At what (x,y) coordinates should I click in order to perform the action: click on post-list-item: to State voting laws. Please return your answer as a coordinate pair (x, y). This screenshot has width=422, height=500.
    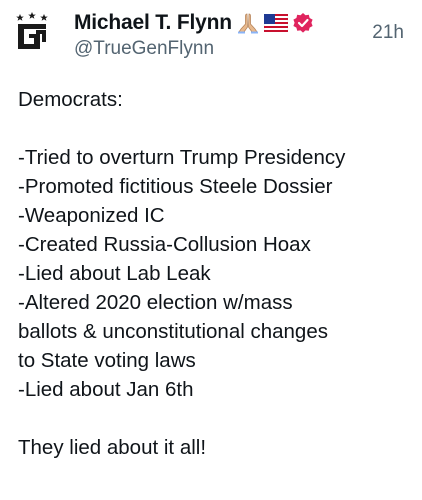
    Looking at the image, I should click on (107, 360).